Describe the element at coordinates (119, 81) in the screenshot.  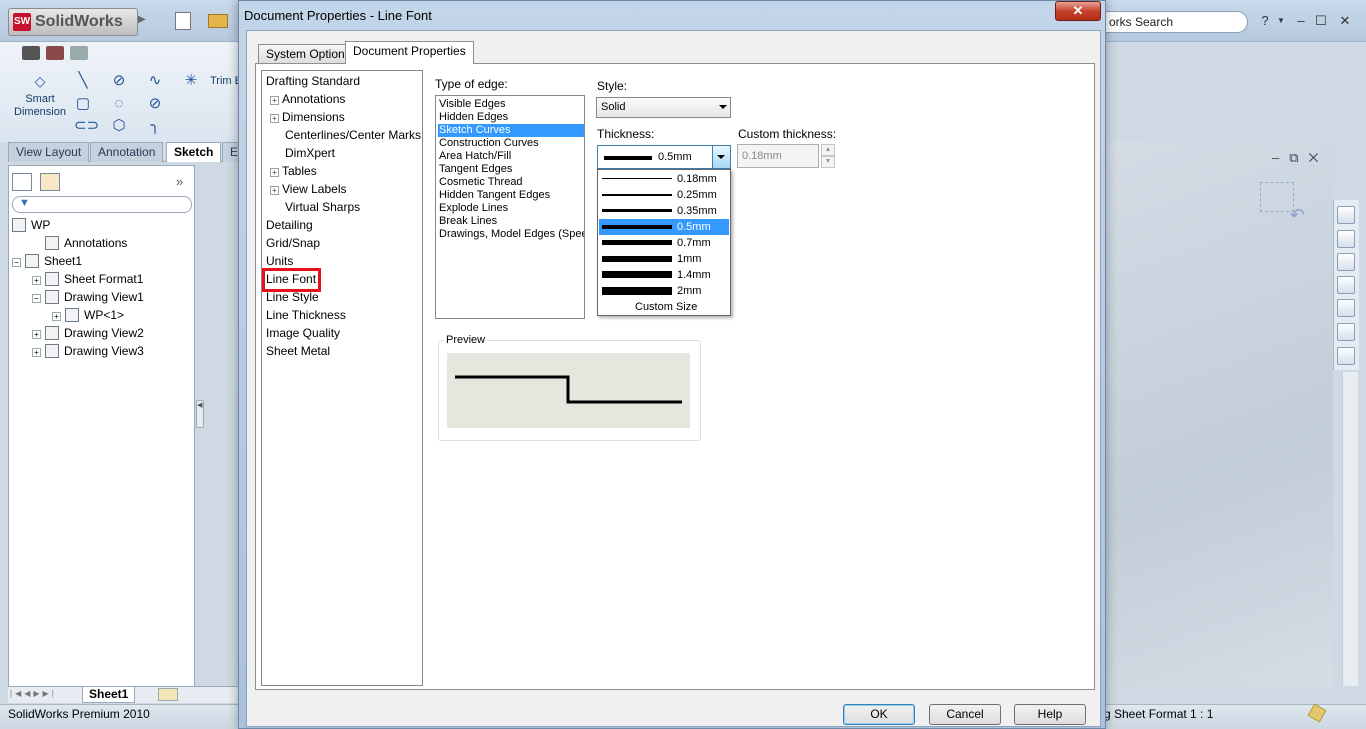
I see `circle-tool-icon: ⊘` at that location.